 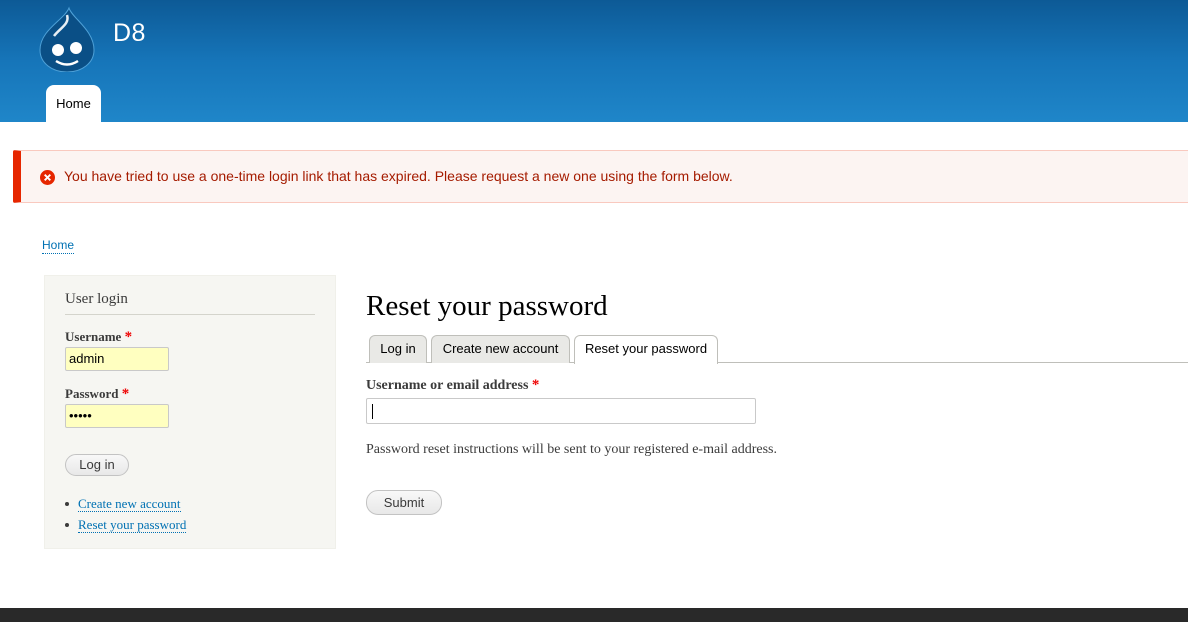 I want to click on username-label: Username *, so click(x=98, y=337).